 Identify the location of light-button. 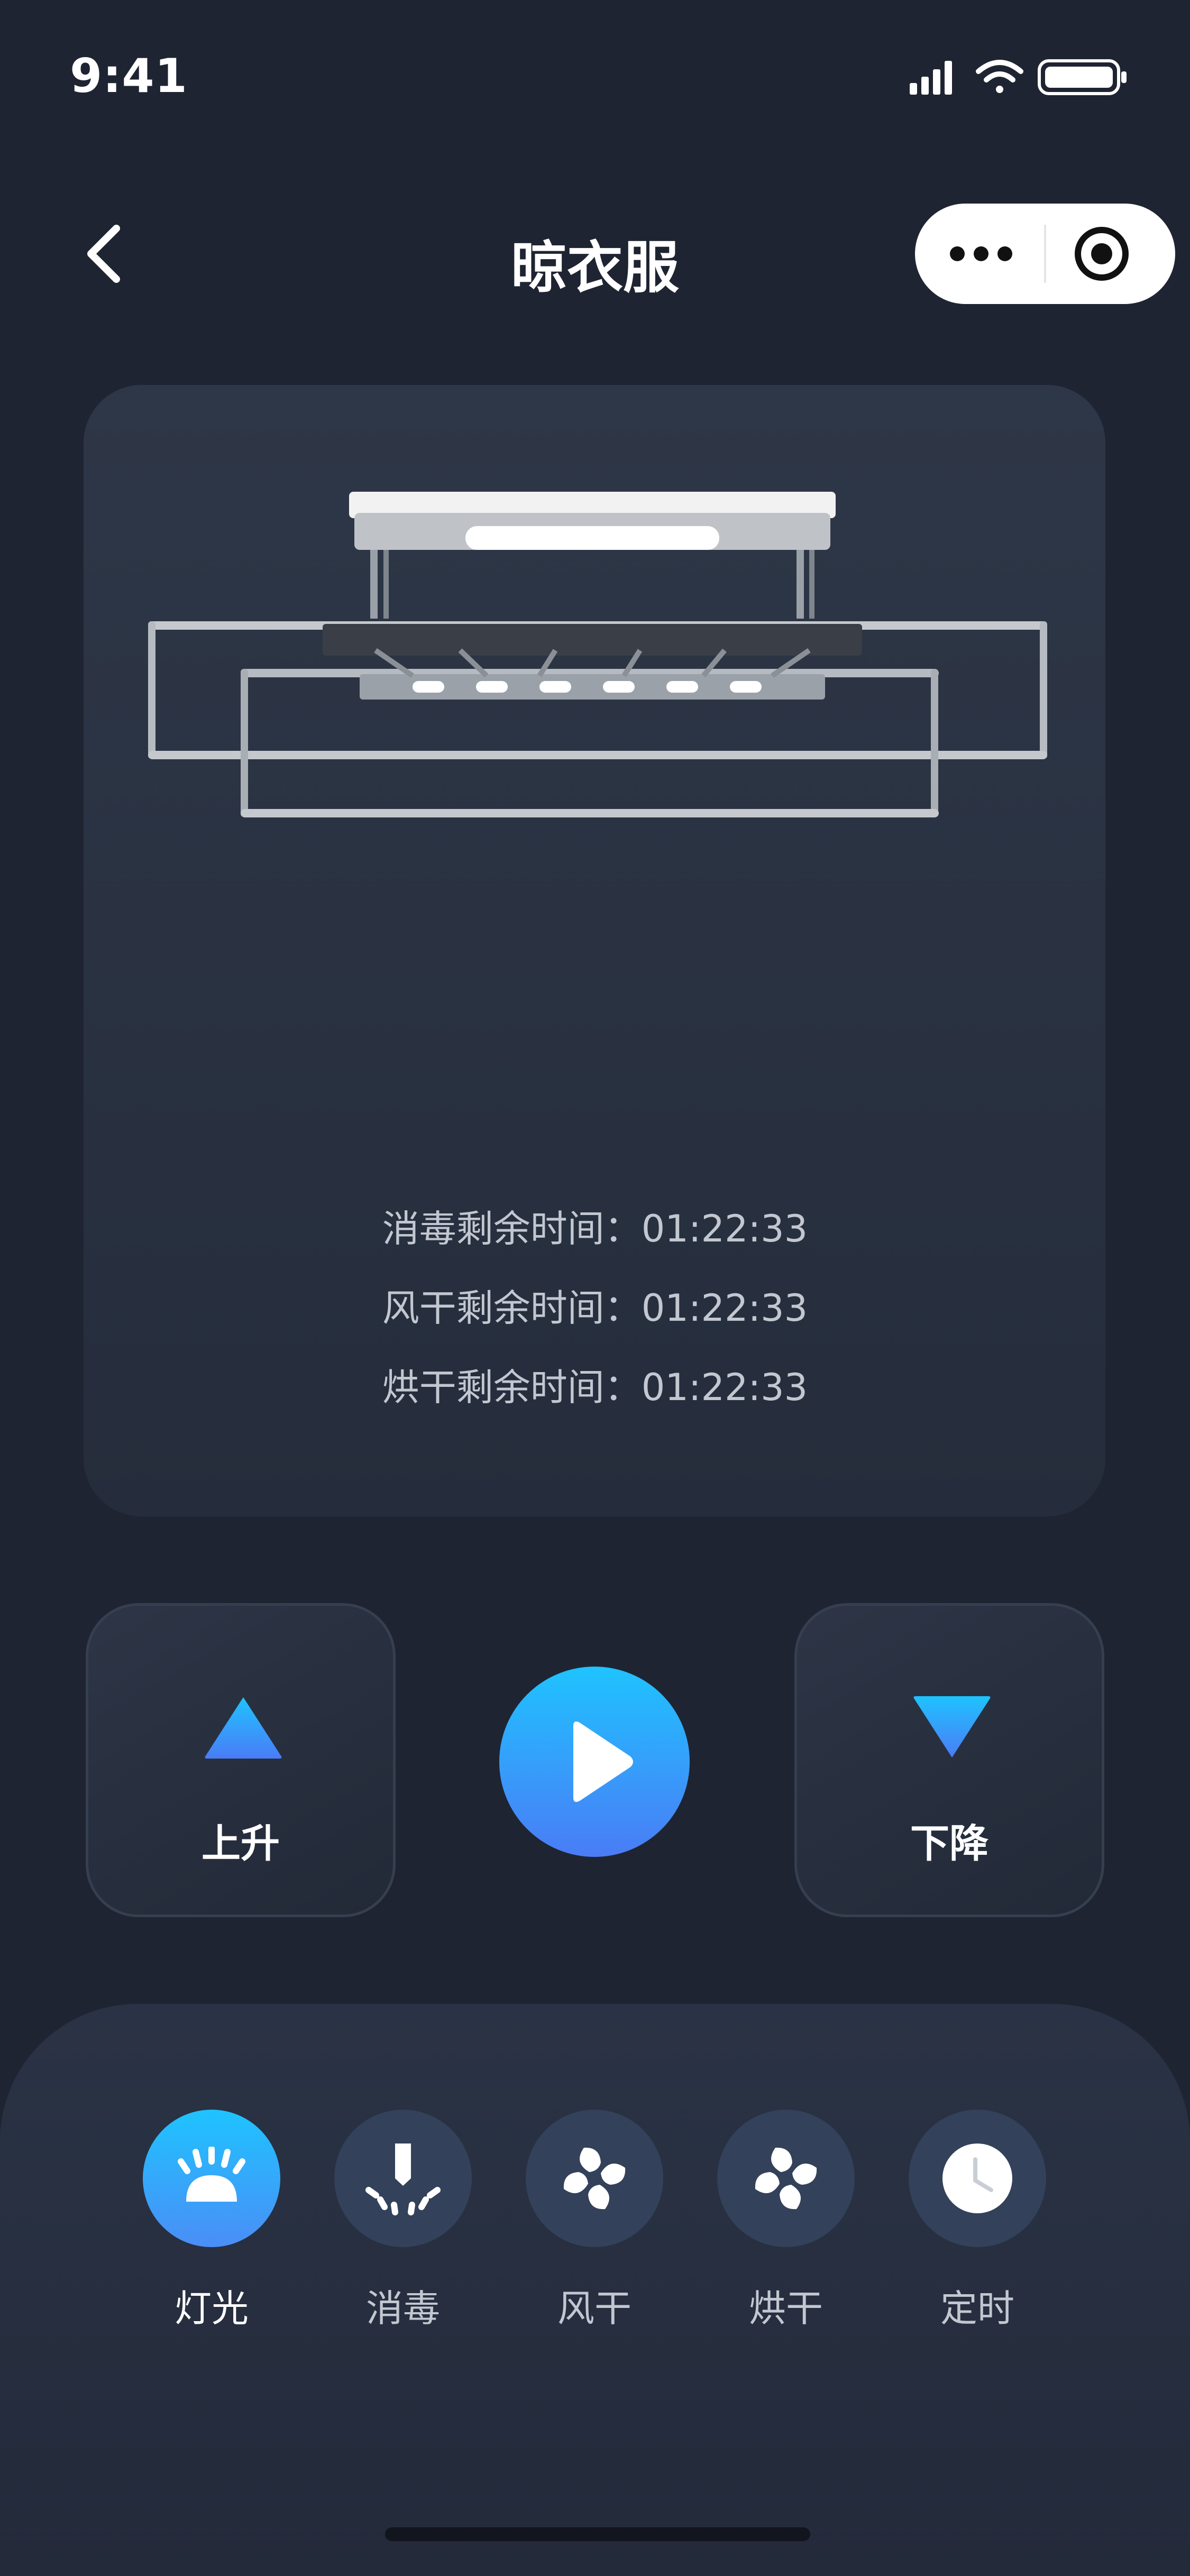
(211, 2178).